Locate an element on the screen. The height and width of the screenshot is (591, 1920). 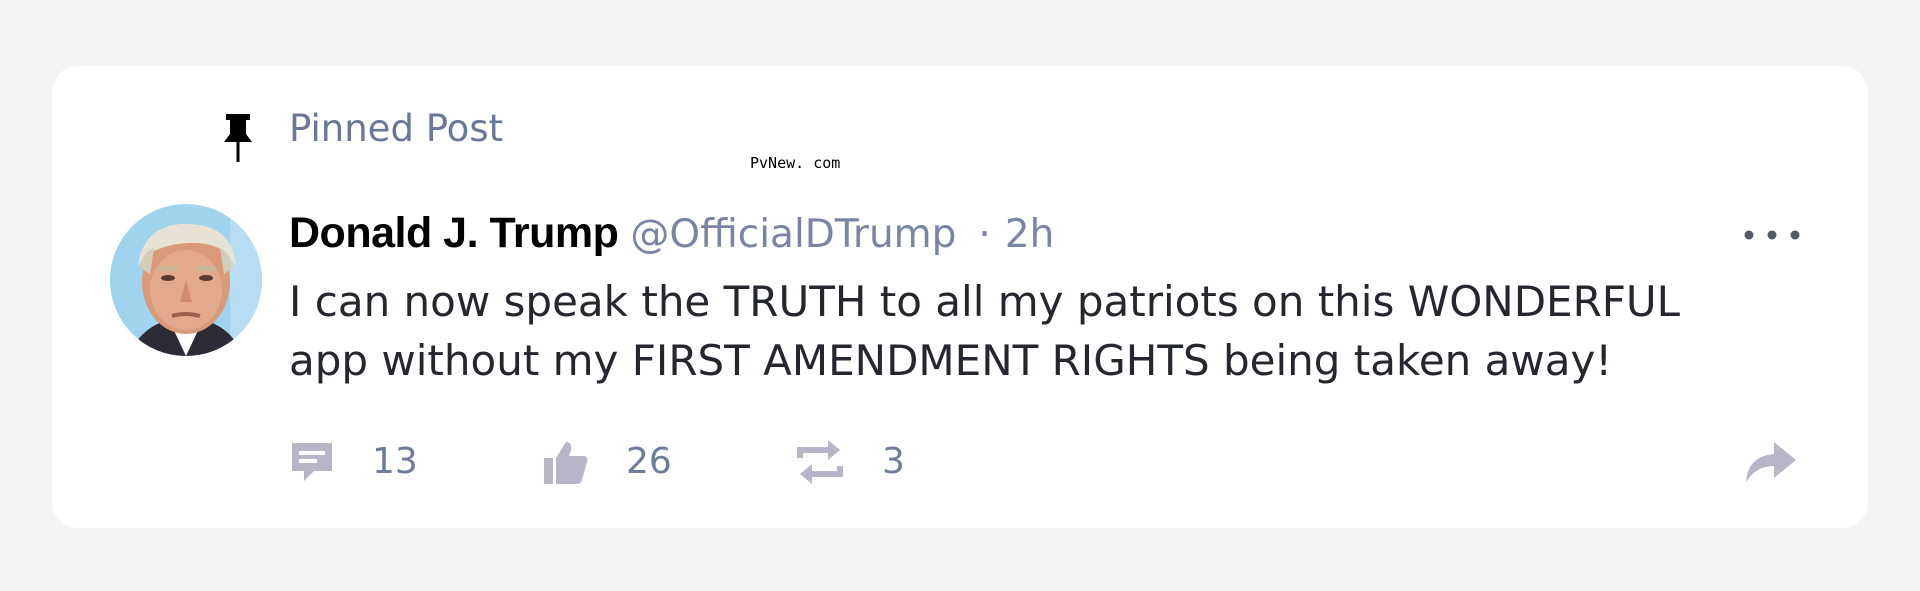
repost-count: 3 is located at coordinates (893, 461).